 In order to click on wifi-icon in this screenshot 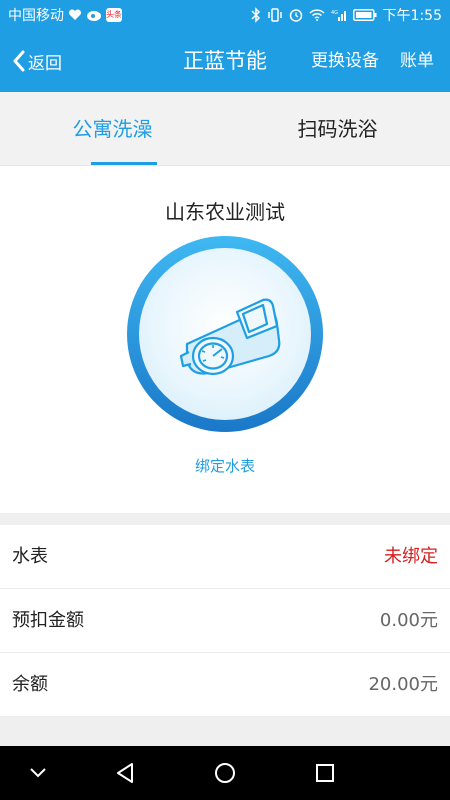, I will do `click(317, 15)`.